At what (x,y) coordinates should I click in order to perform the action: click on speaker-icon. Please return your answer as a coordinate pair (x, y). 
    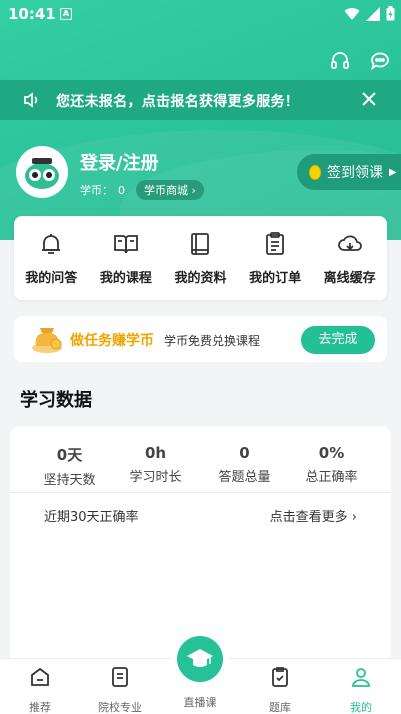
    Looking at the image, I should click on (31, 100).